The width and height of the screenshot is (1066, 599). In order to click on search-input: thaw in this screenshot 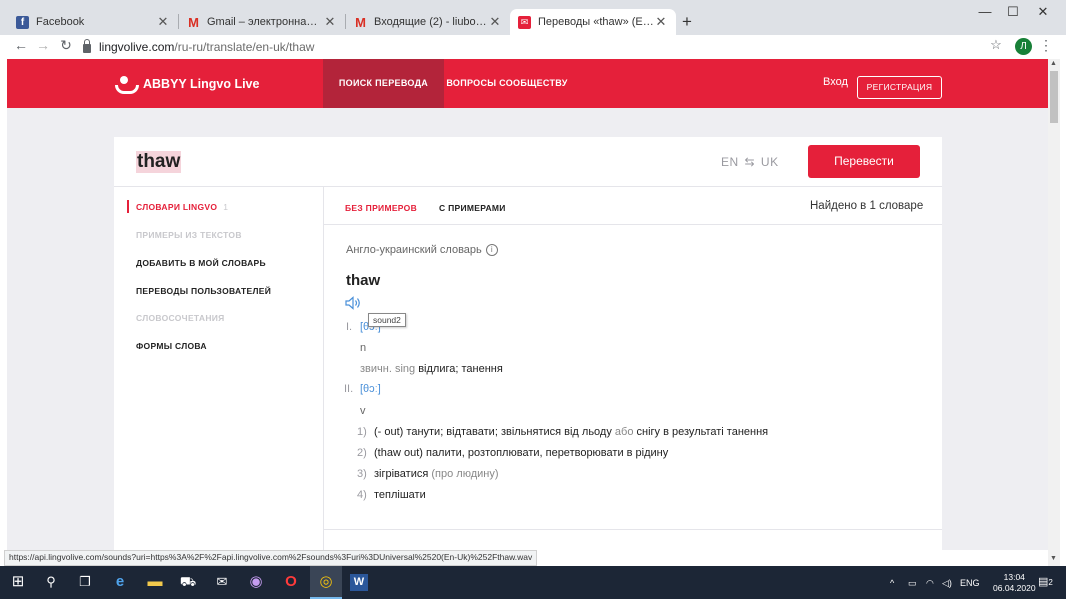, I will do `click(159, 162)`.